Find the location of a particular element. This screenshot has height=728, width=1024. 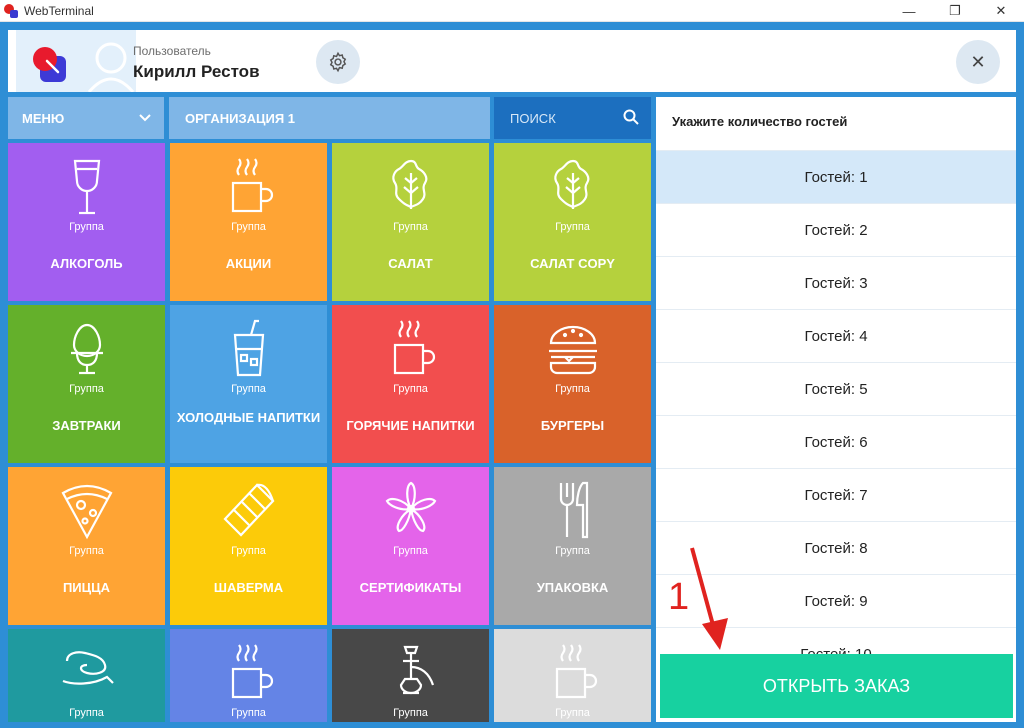

tile-name: ГОРЯЧИЕ НАПИТКИ is located at coordinates (410, 425).